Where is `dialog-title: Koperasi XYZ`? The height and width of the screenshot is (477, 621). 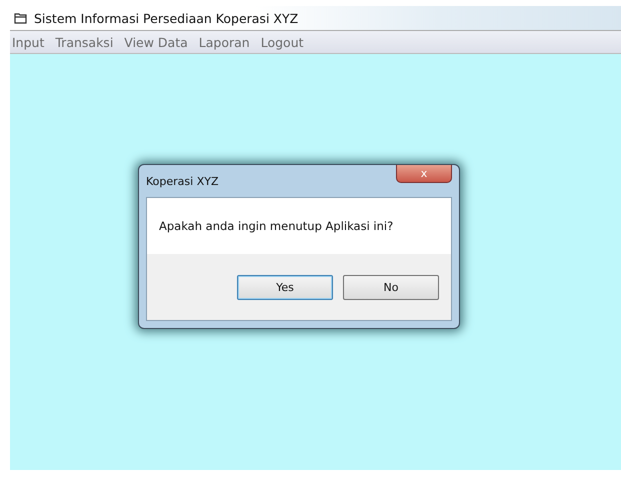 dialog-title: Koperasi XYZ is located at coordinates (182, 181).